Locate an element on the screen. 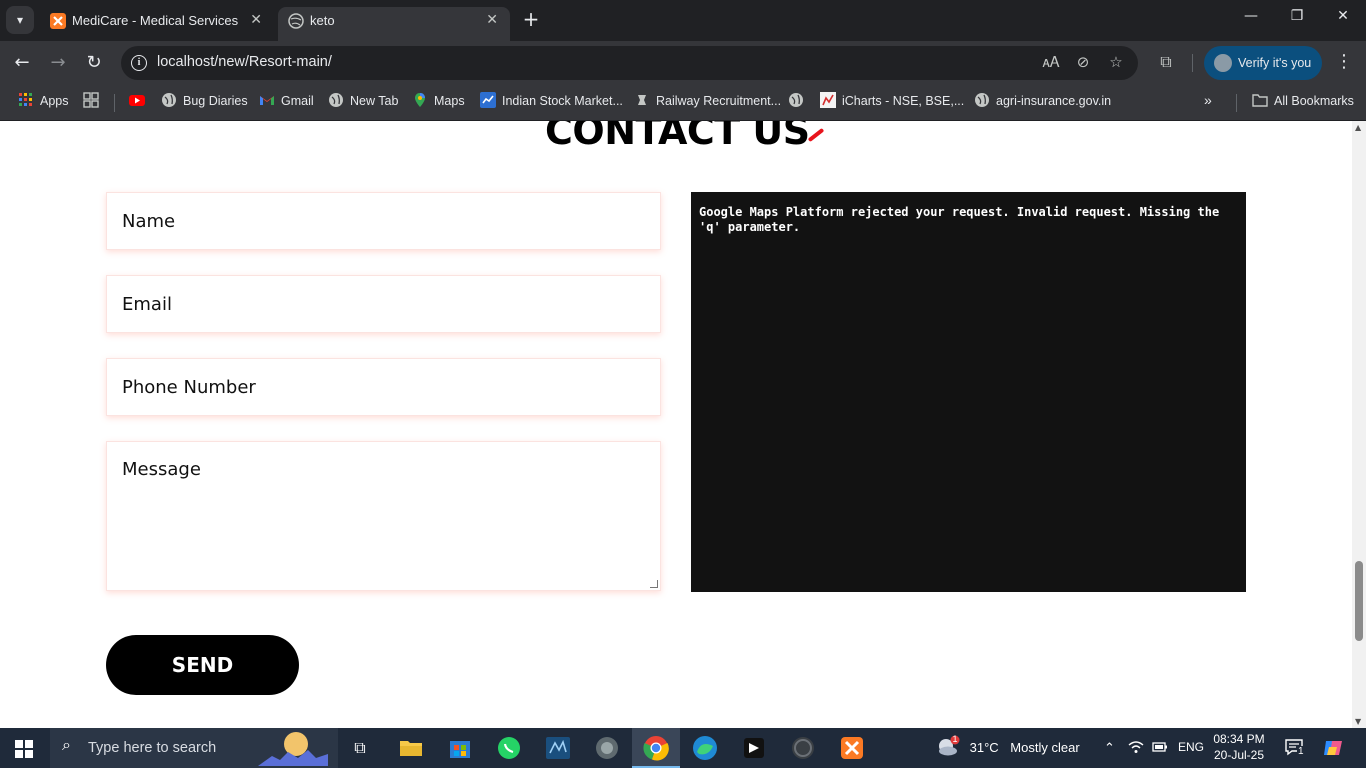 The width and height of the screenshot is (1366, 768). stock-icon is located at coordinates (488, 100).